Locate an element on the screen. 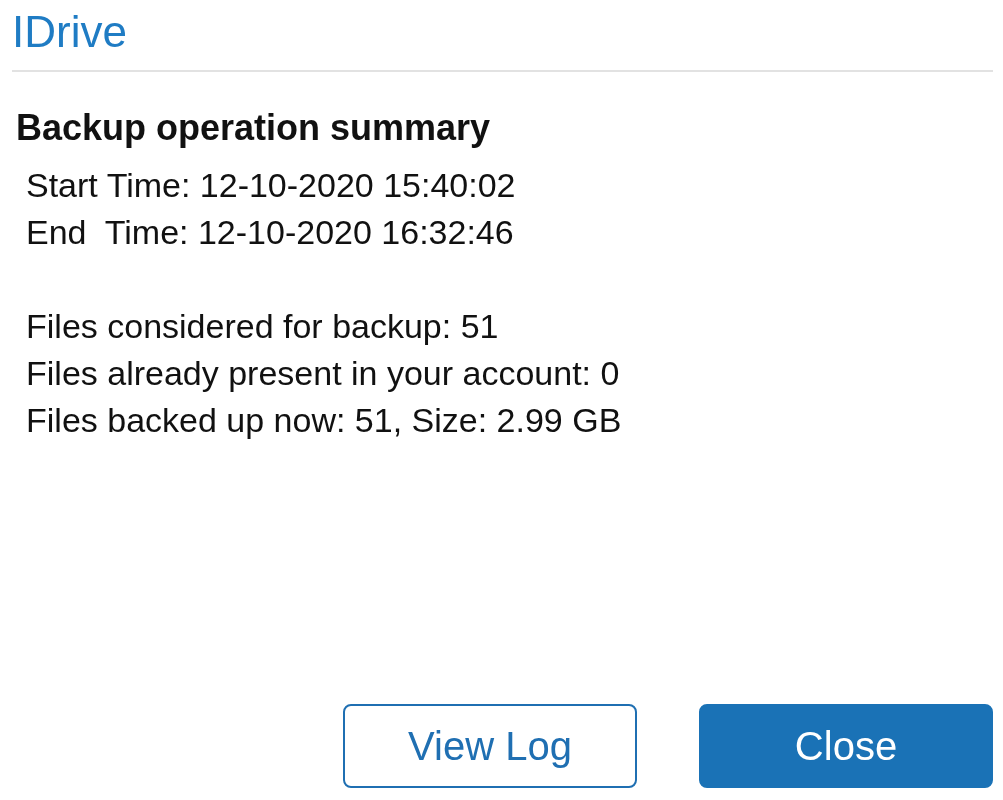 The width and height of the screenshot is (1003, 800). count-line: Files considered for backup: 51 is located at coordinates (262, 326).